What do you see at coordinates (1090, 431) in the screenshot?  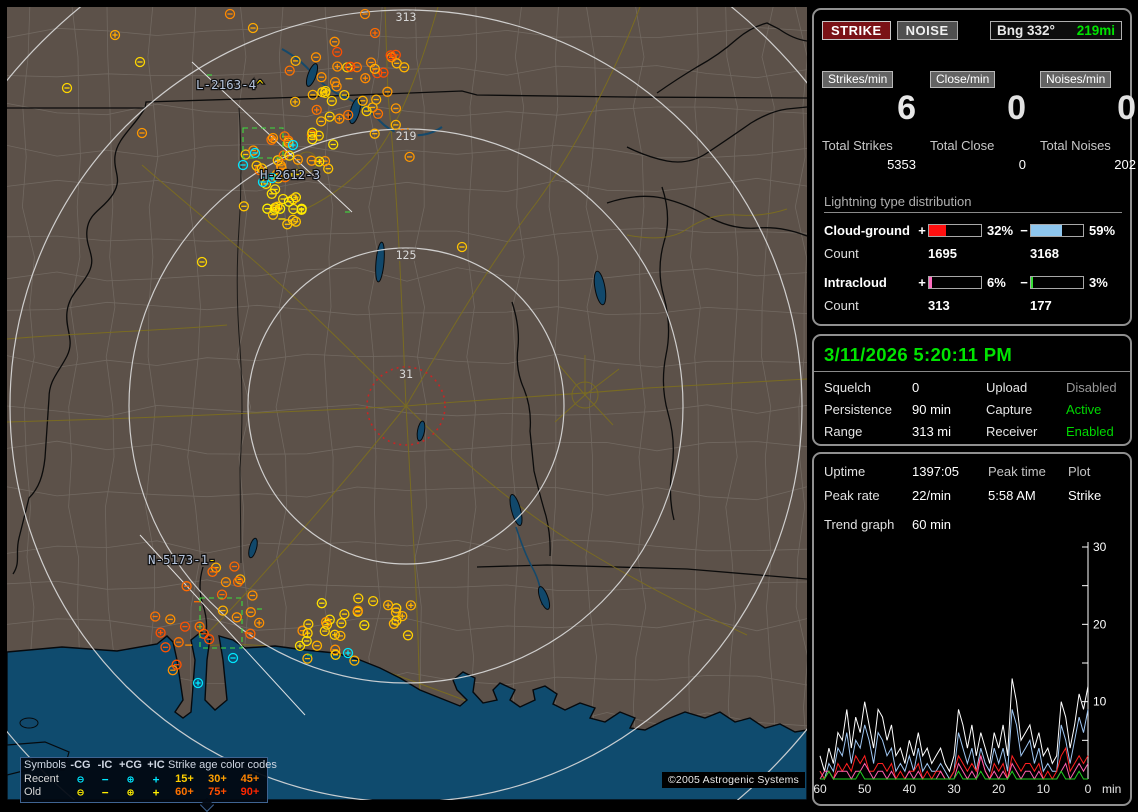 I see `setting-status: Enabled` at bounding box center [1090, 431].